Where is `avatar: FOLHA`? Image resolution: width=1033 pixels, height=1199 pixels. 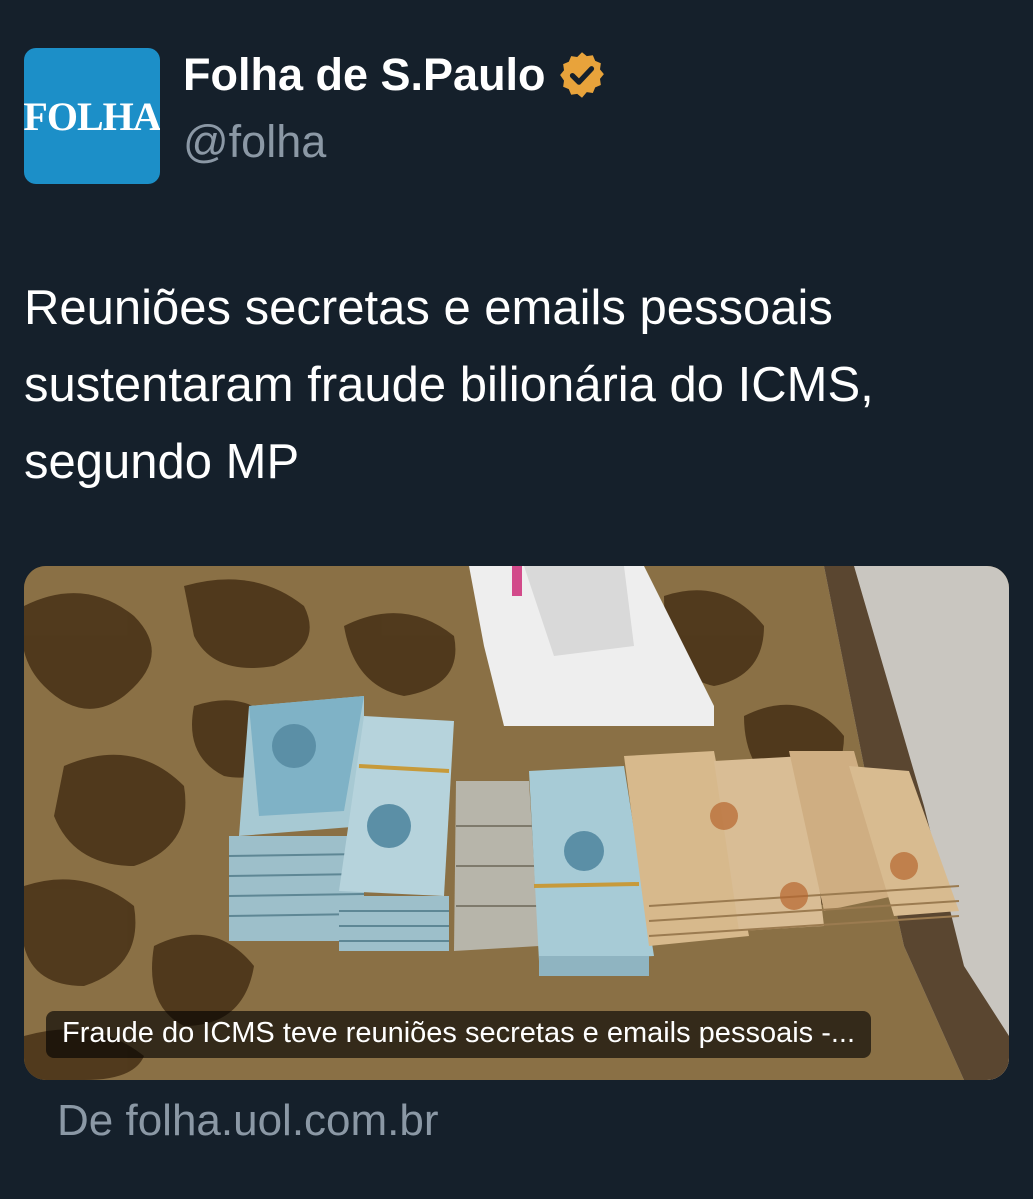
avatar: FOLHA is located at coordinates (92, 116).